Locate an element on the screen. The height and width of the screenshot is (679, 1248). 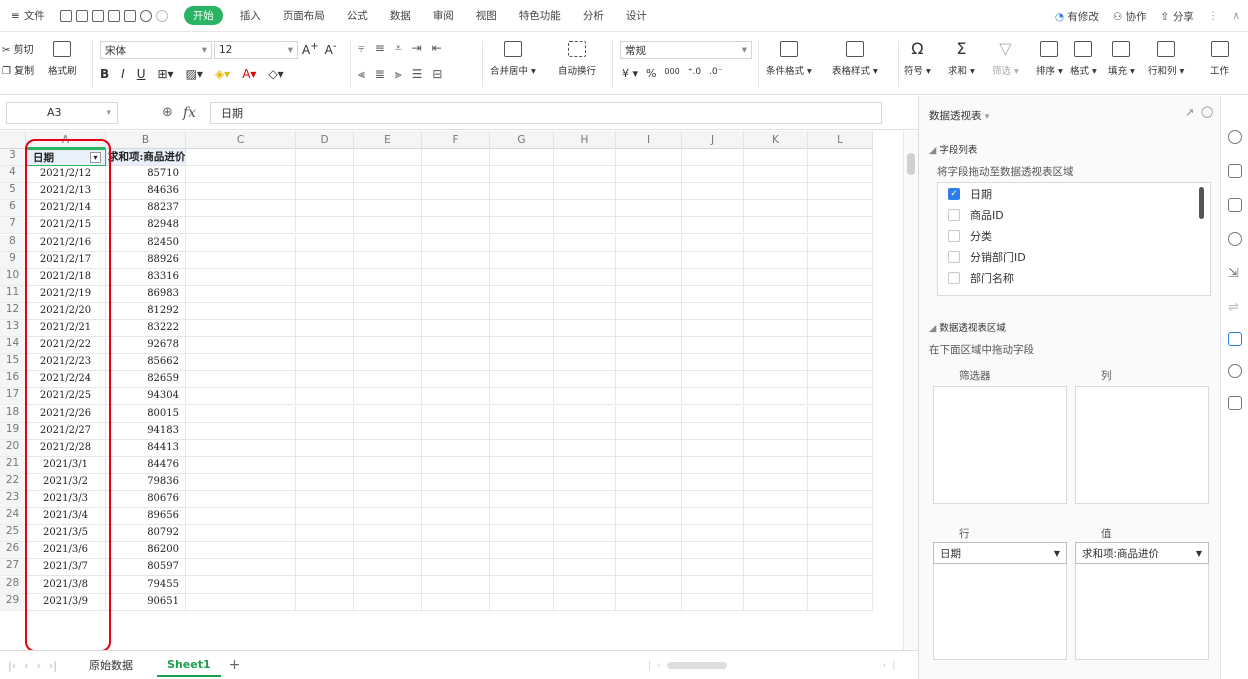
column-header: C is located at coordinates (241, 140).